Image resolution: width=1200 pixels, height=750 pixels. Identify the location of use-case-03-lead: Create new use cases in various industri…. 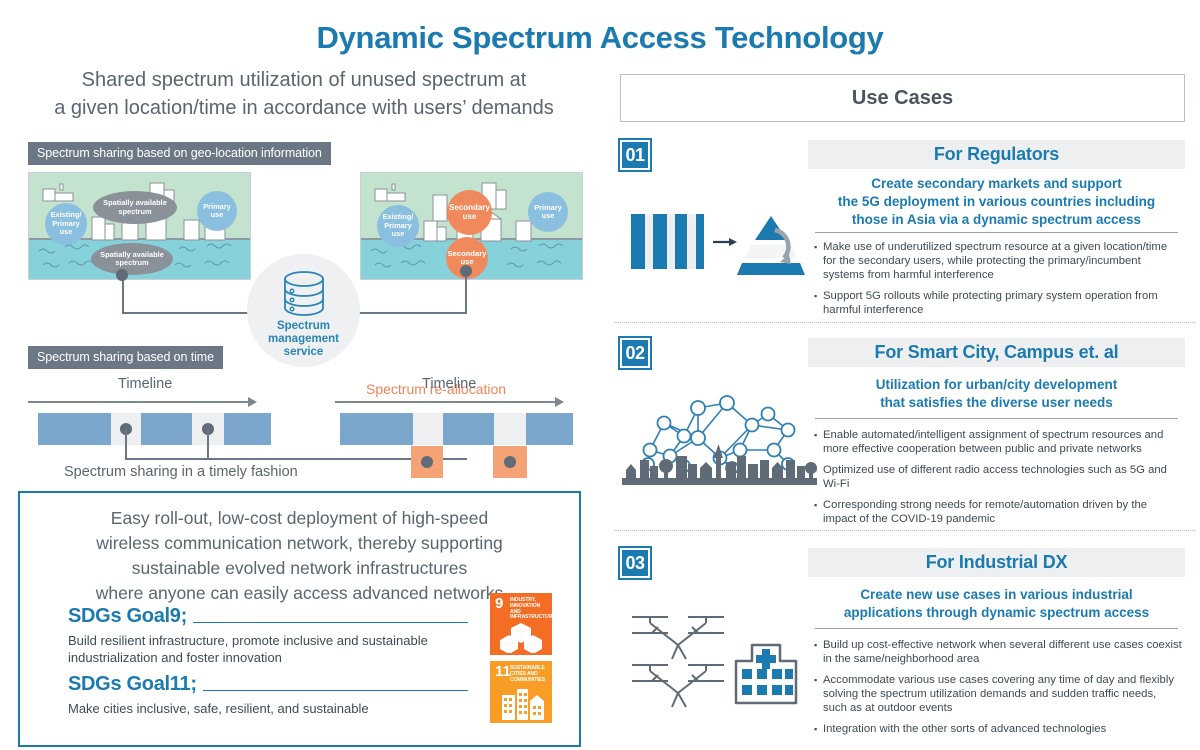
(996, 603).